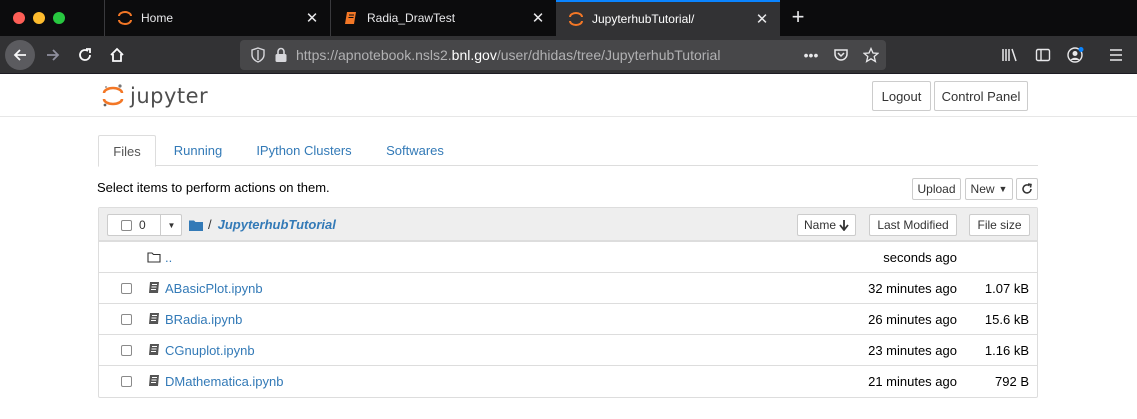 The image size is (1137, 419). Describe the element at coordinates (568, 287) in the screenshot. I see `list-item: ABasicPlot.ipynb 32 minutes ago 1.07 kB` at that location.